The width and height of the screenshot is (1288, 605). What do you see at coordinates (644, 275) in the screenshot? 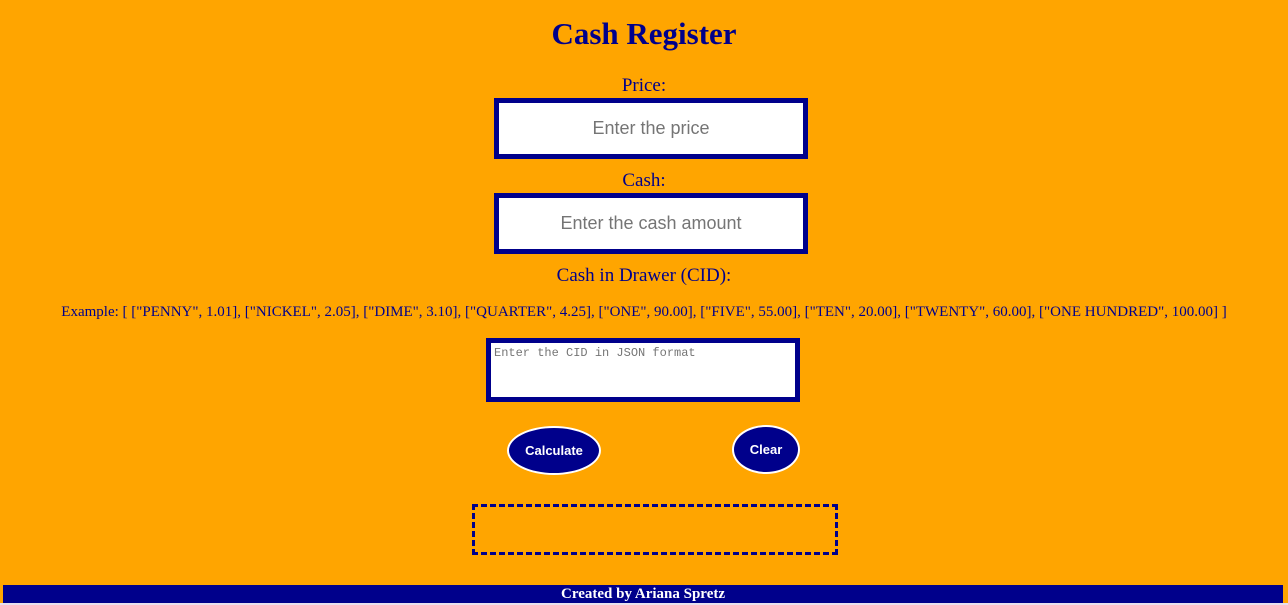
I see `cid-label: Cash in Drawer (CID):` at bounding box center [644, 275].